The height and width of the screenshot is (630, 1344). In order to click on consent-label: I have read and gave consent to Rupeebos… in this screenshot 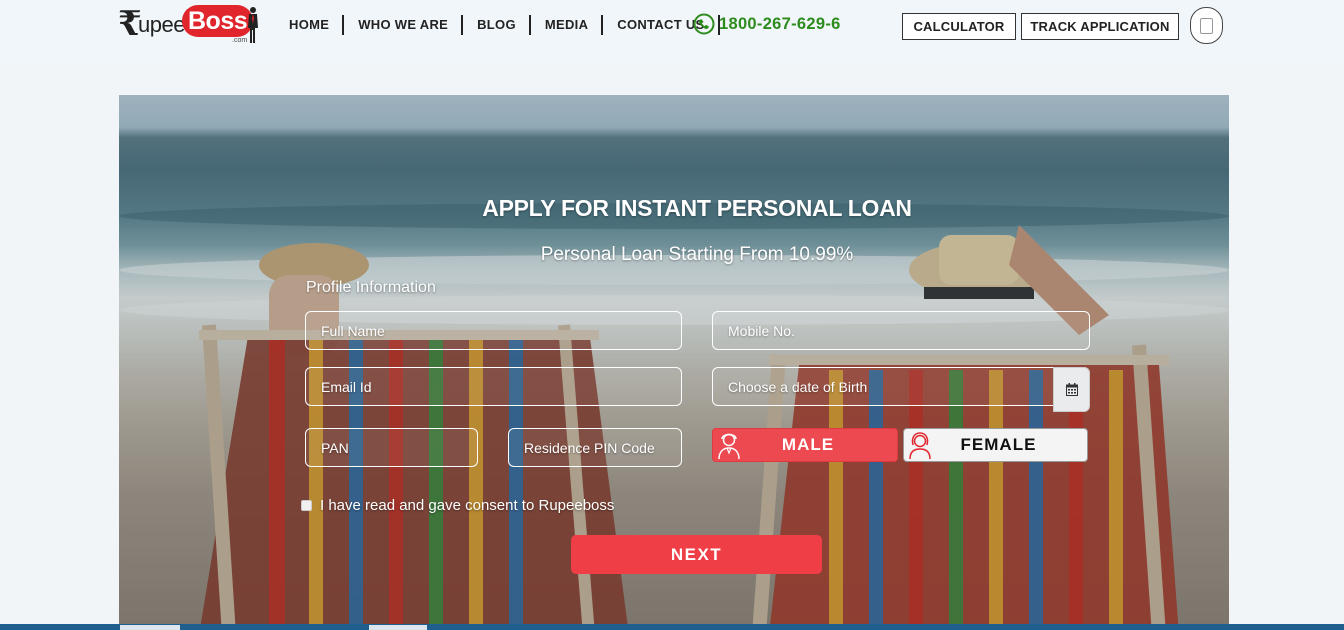, I will do `click(467, 505)`.